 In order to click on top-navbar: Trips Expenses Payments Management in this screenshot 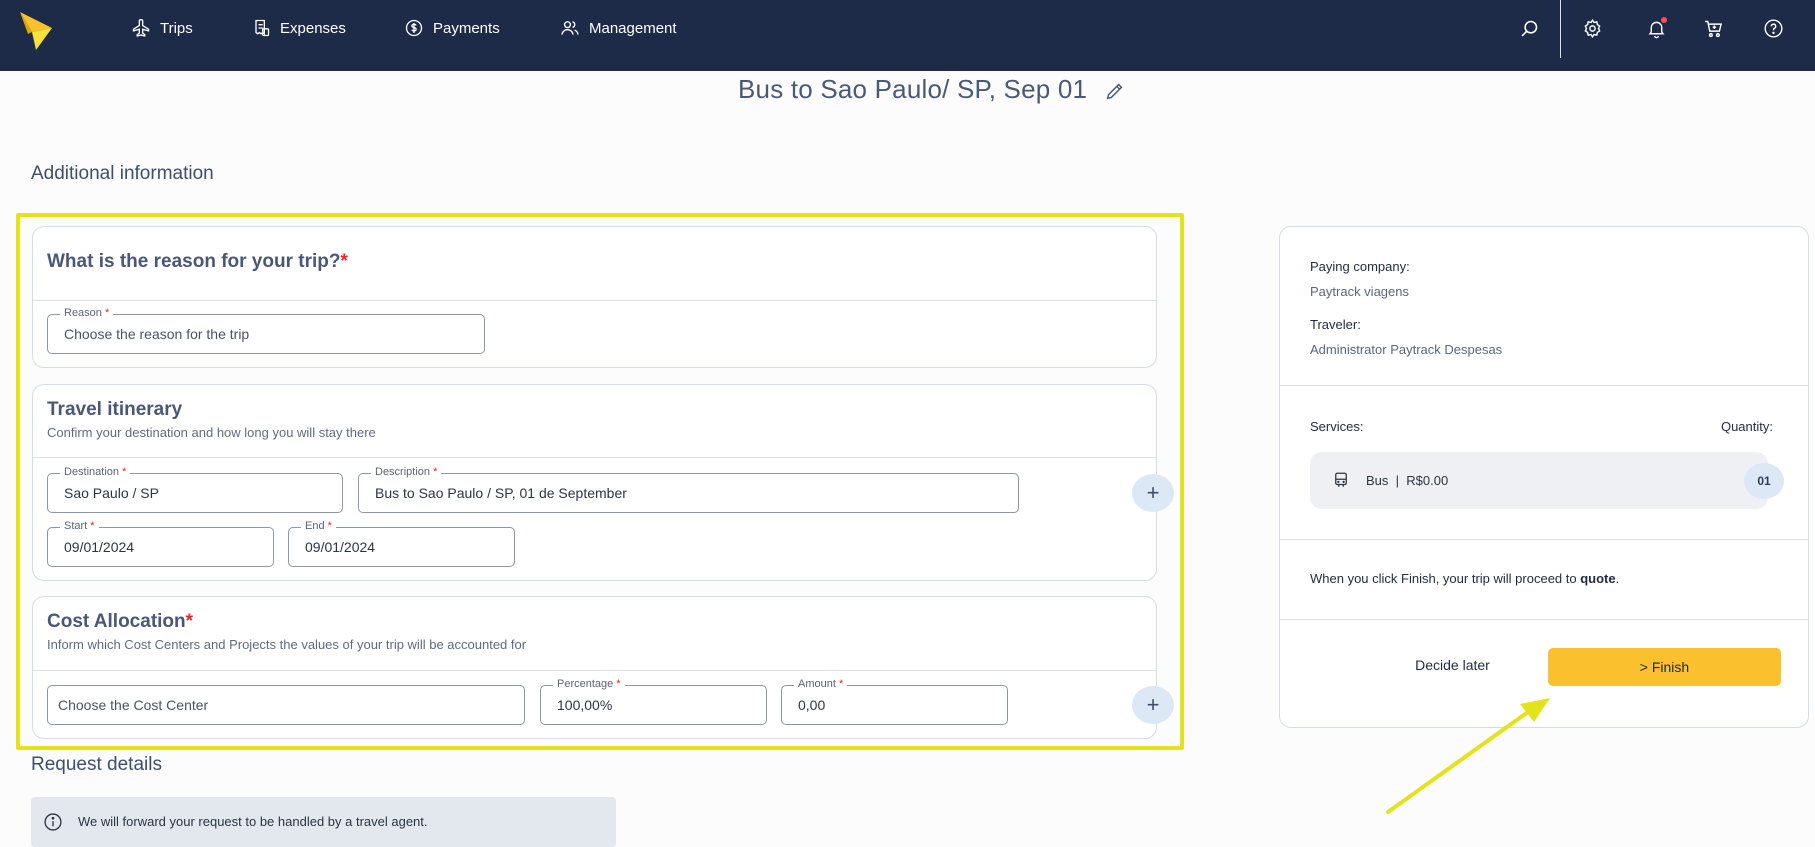, I will do `click(907, 35)`.